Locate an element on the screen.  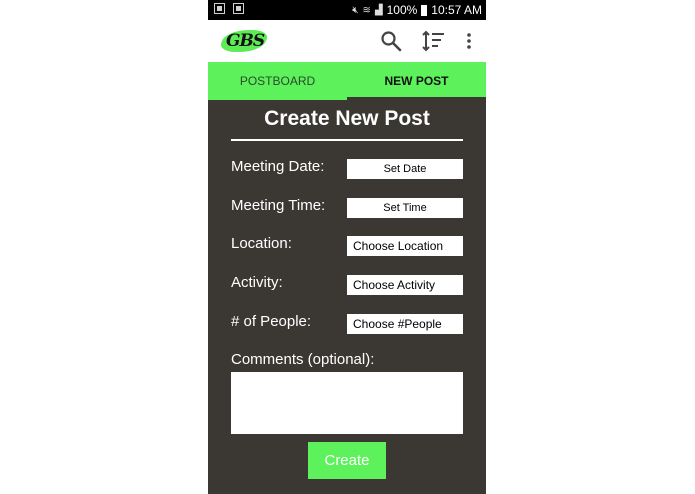
battery-percent: 100% is located at coordinates (402, 10).